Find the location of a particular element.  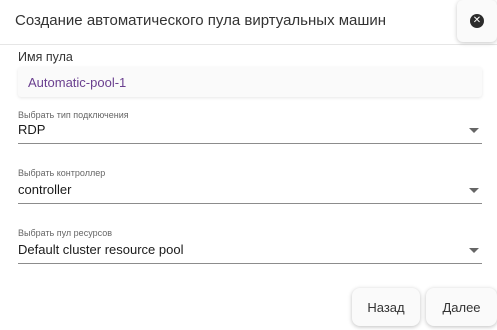

controller-label: Выбрать контроллер is located at coordinates (62, 173).